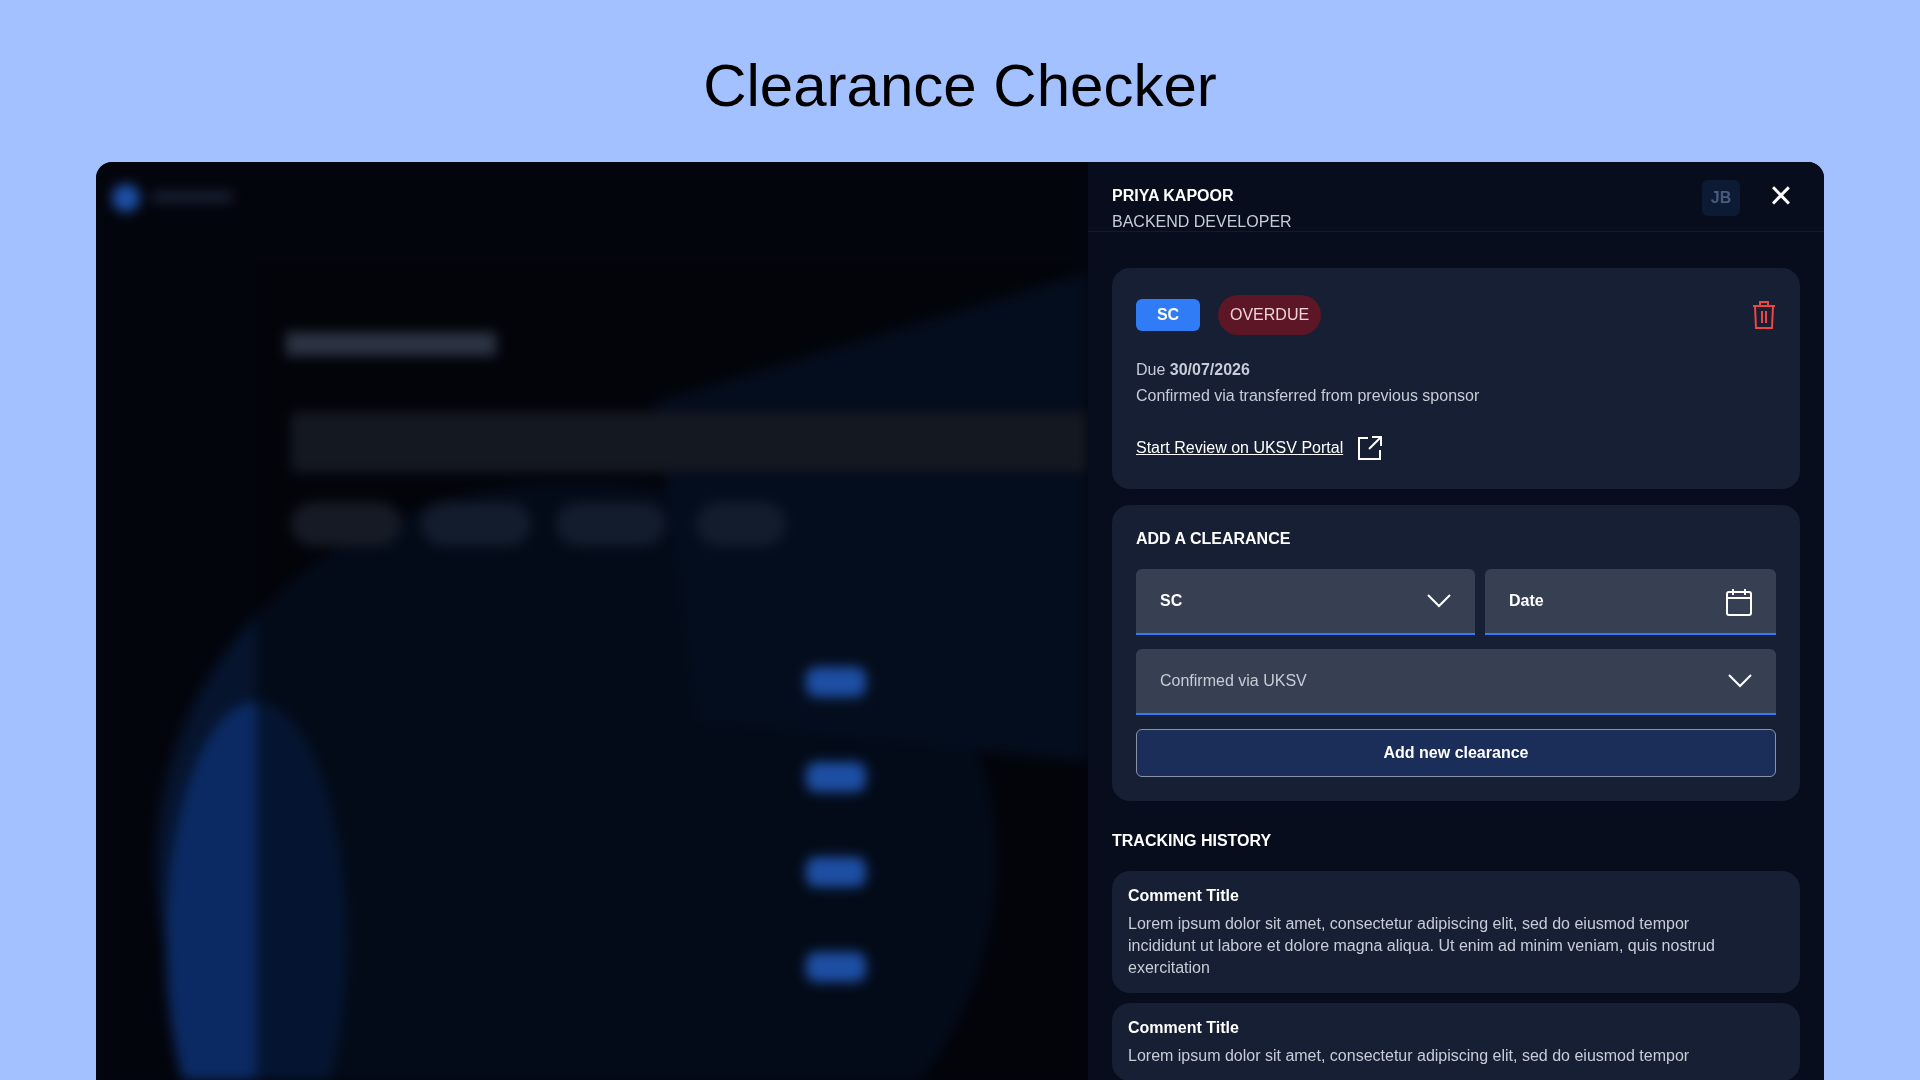 This screenshot has height=1080, width=1920. Describe the element at coordinates (1764, 315) in the screenshot. I see `delete-icon` at that location.